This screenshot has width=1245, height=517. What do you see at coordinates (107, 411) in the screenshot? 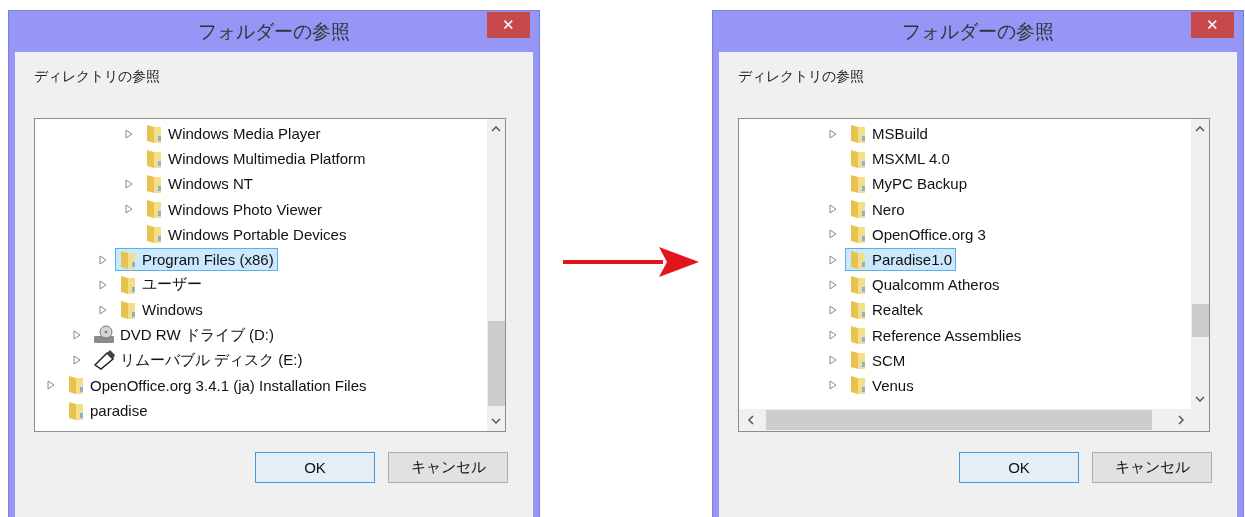
I see `tree-item: paradise` at bounding box center [107, 411].